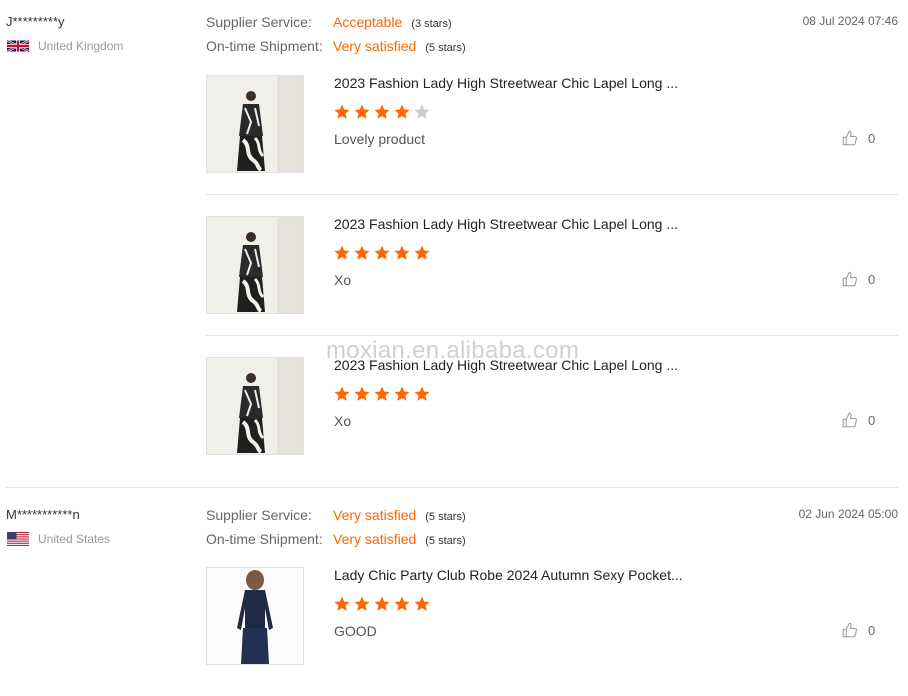 Image resolution: width=908 pixels, height=696 pixels. What do you see at coordinates (74, 539) in the screenshot?
I see `country-label: United States` at bounding box center [74, 539].